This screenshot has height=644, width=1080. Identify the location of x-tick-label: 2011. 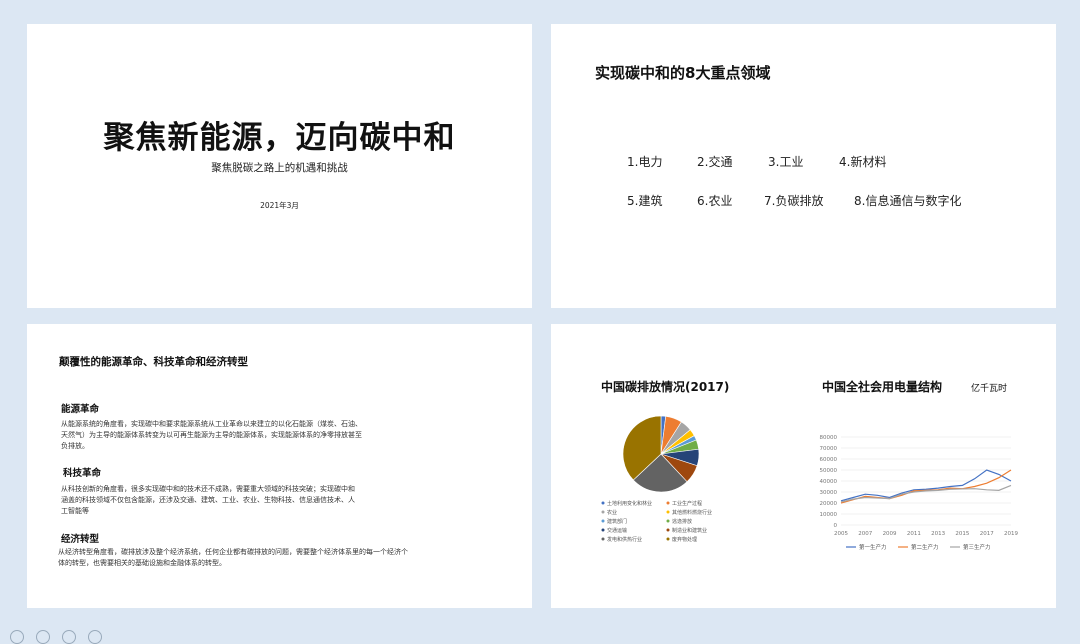
(914, 534).